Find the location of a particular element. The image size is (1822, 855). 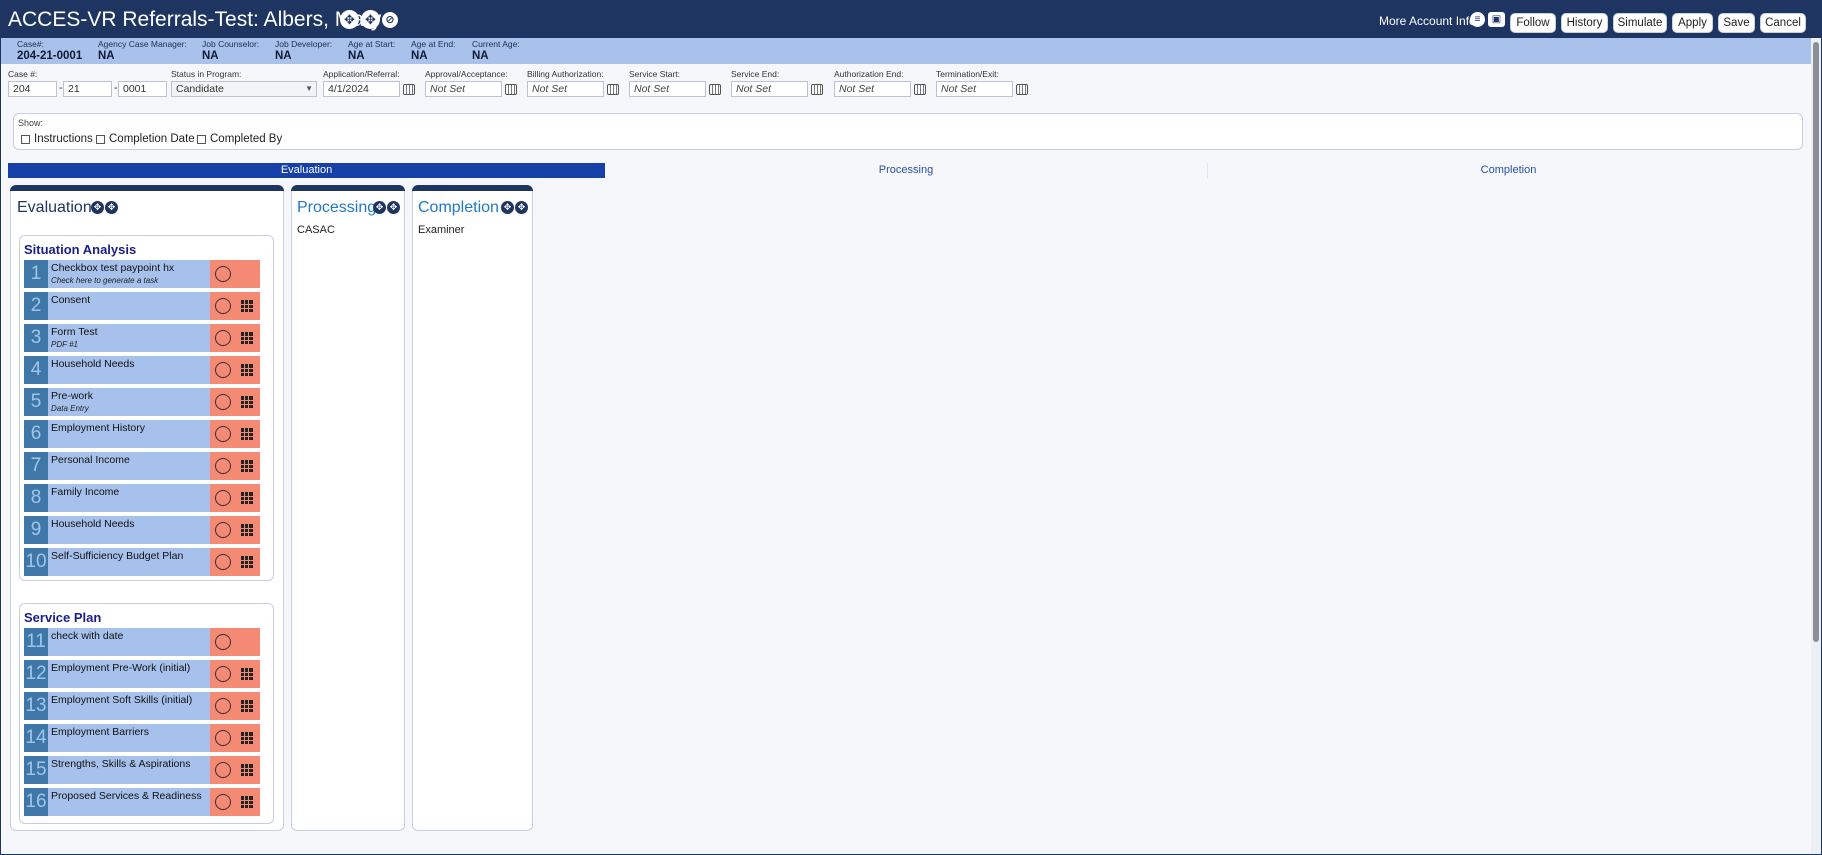

task-row: 4 Household Needs is located at coordinates (142, 370).